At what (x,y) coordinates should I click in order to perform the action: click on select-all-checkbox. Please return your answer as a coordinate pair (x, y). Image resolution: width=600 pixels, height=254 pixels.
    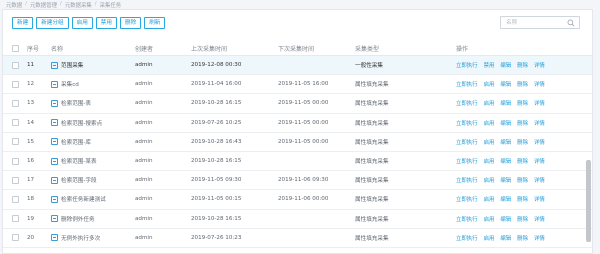
    Looking at the image, I should click on (15, 48).